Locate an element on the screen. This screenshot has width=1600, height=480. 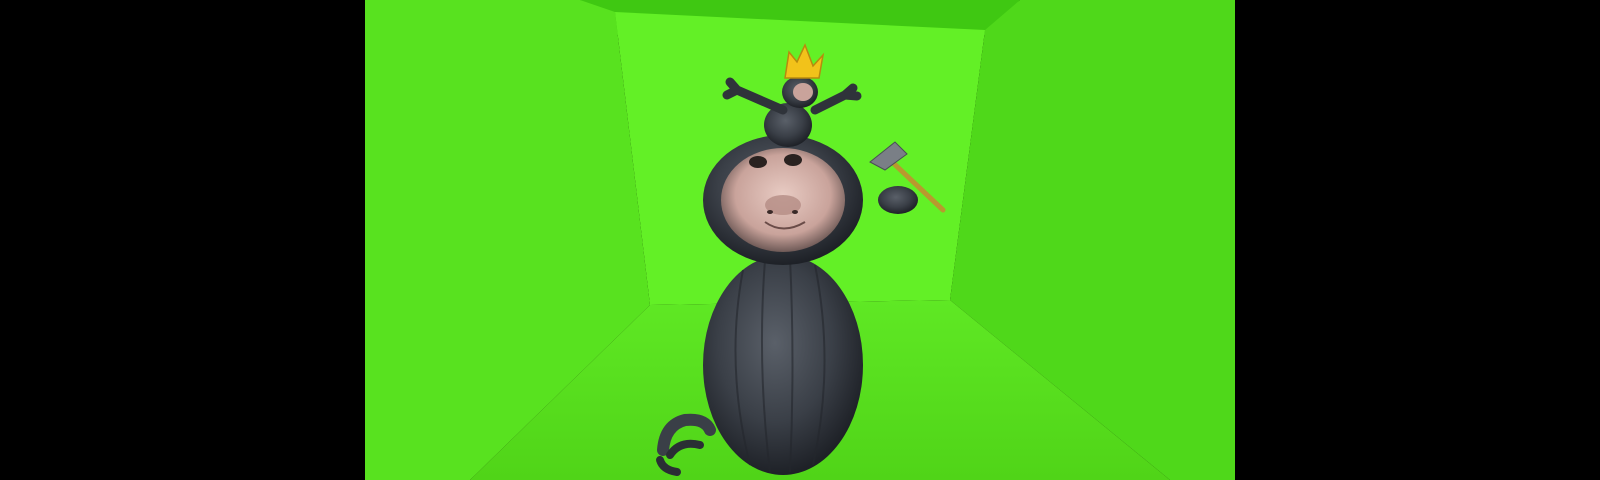
floating-hand is located at coordinates (898, 200).